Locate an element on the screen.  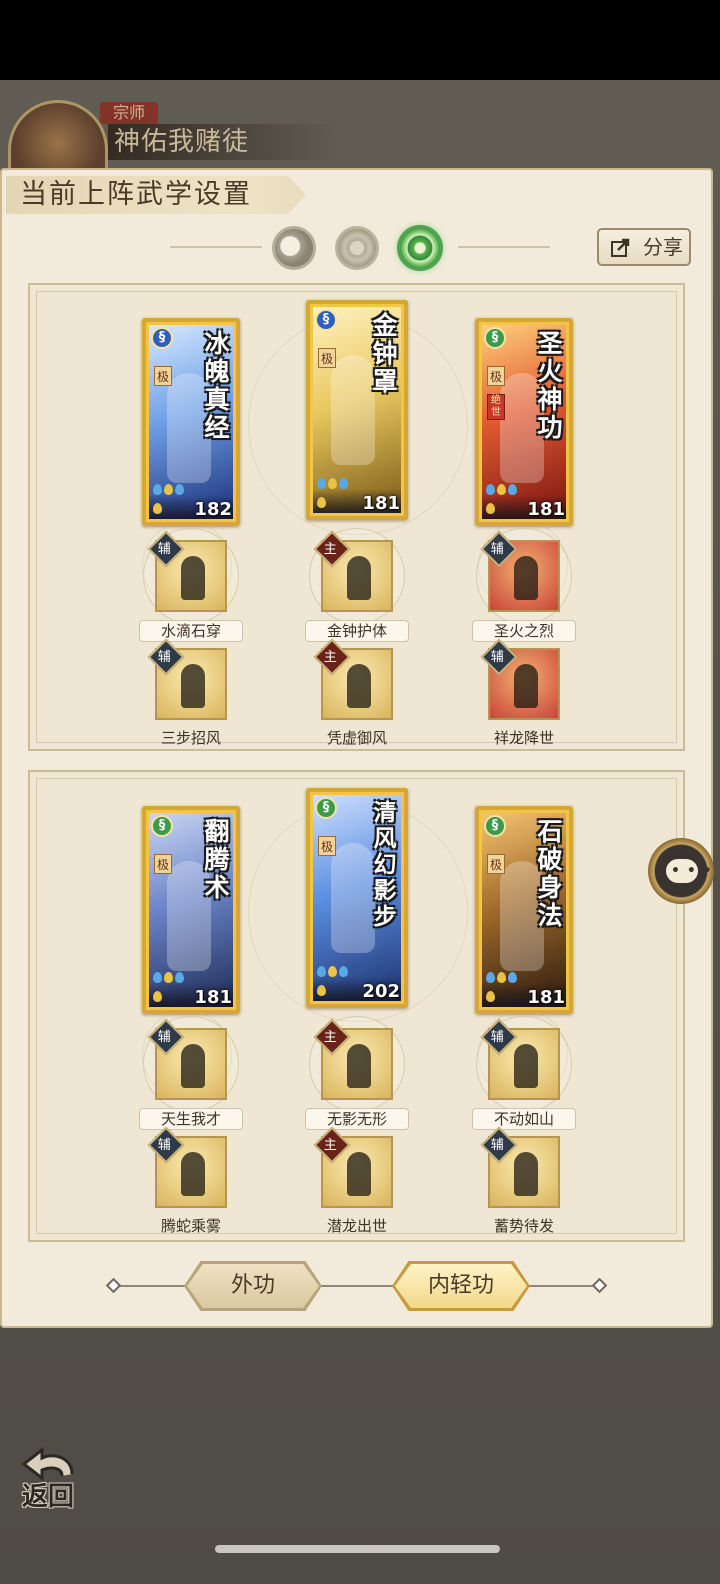
skill-name-label: 圣火之烈 is located at coordinates (524, 631).